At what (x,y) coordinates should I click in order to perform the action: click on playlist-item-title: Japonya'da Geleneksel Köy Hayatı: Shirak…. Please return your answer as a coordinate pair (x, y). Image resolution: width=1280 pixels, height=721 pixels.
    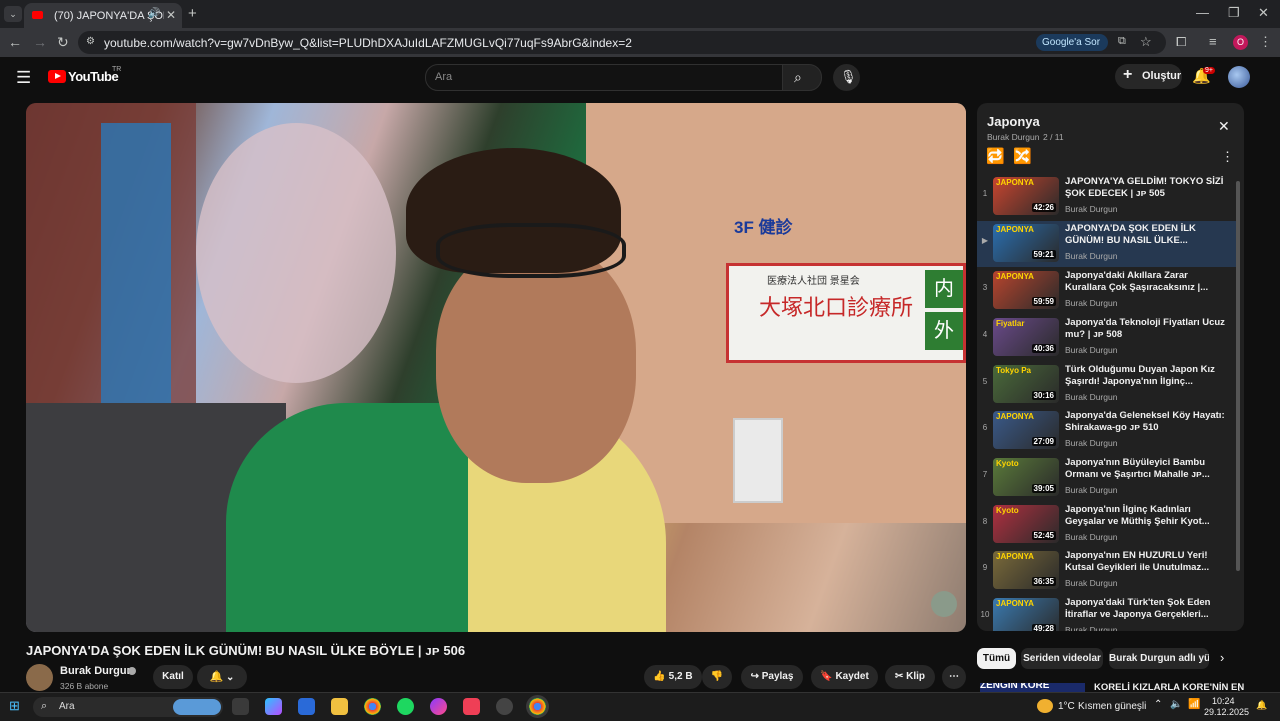
    Looking at the image, I should click on (1145, 422).